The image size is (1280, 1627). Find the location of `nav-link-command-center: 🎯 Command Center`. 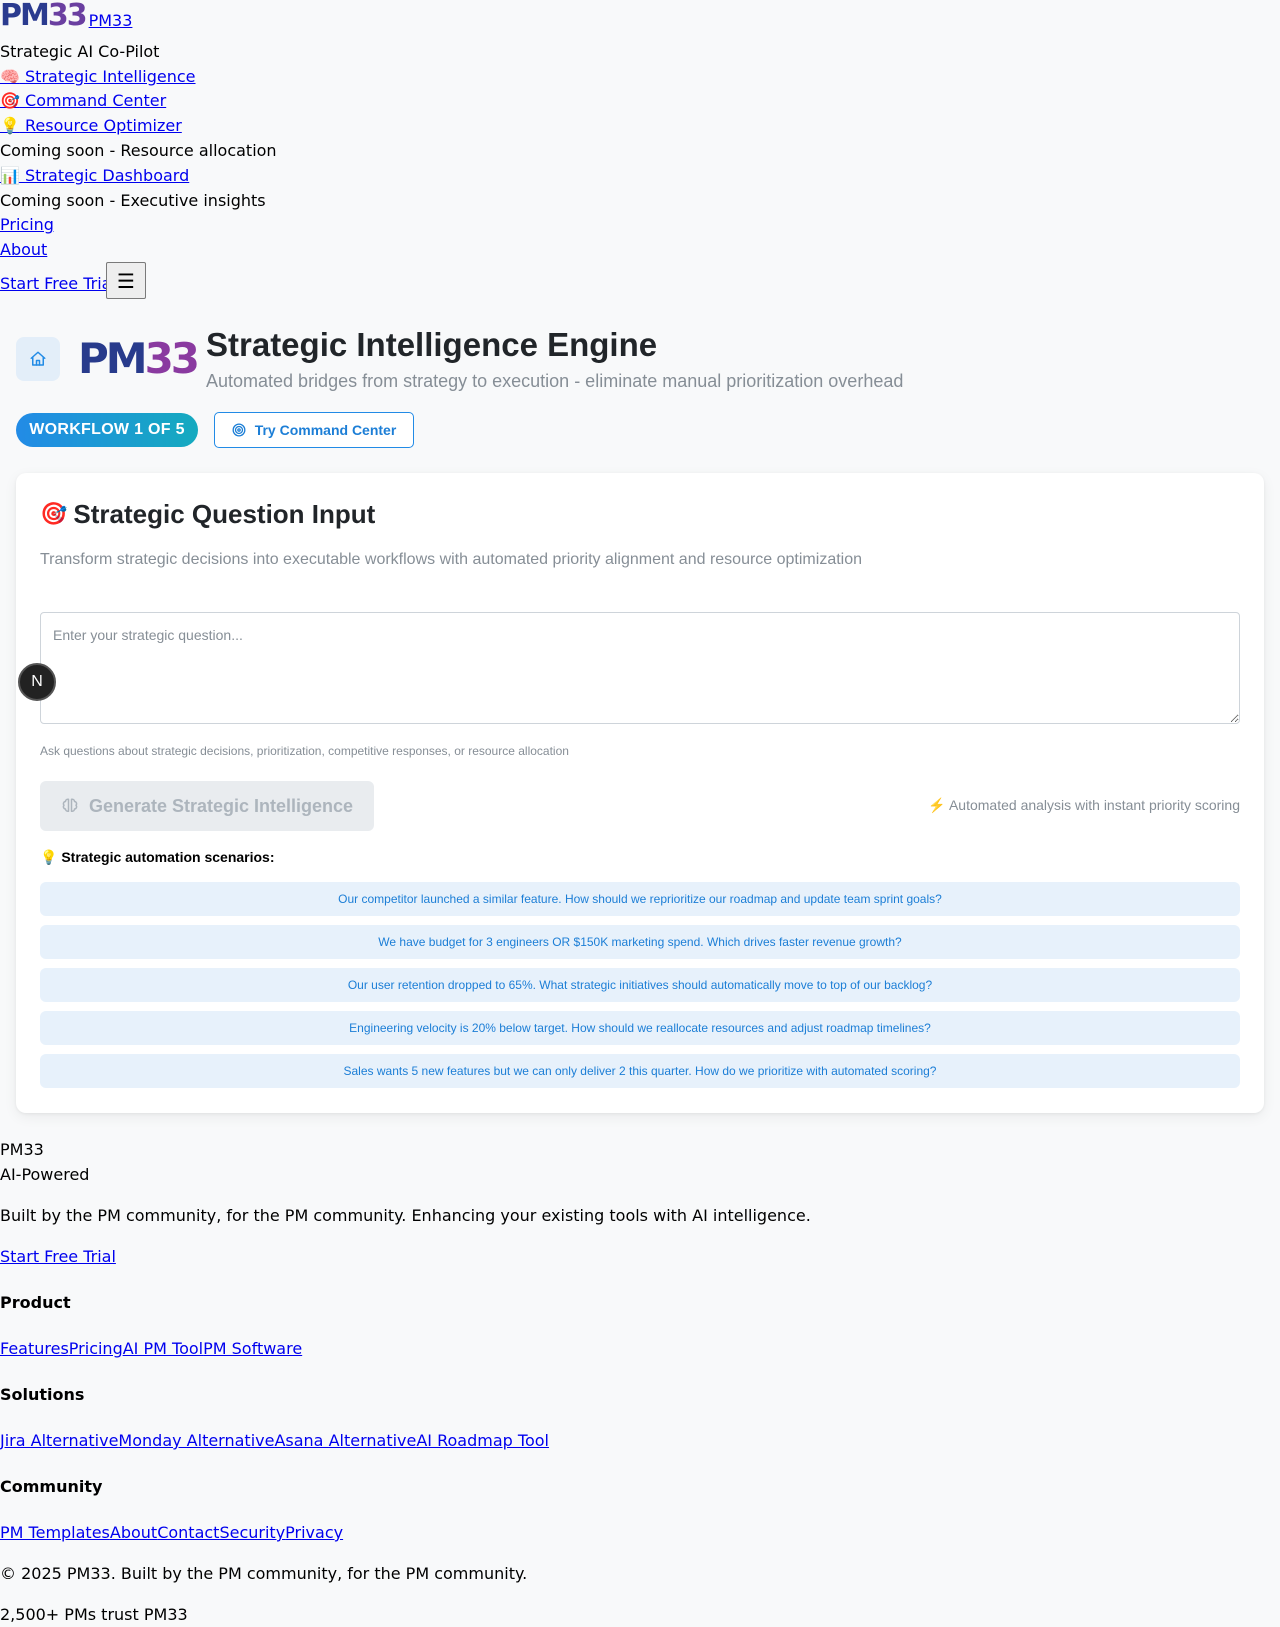

nav-link-command-center: 🎯 Command Center is located at coordinates (83, 100).